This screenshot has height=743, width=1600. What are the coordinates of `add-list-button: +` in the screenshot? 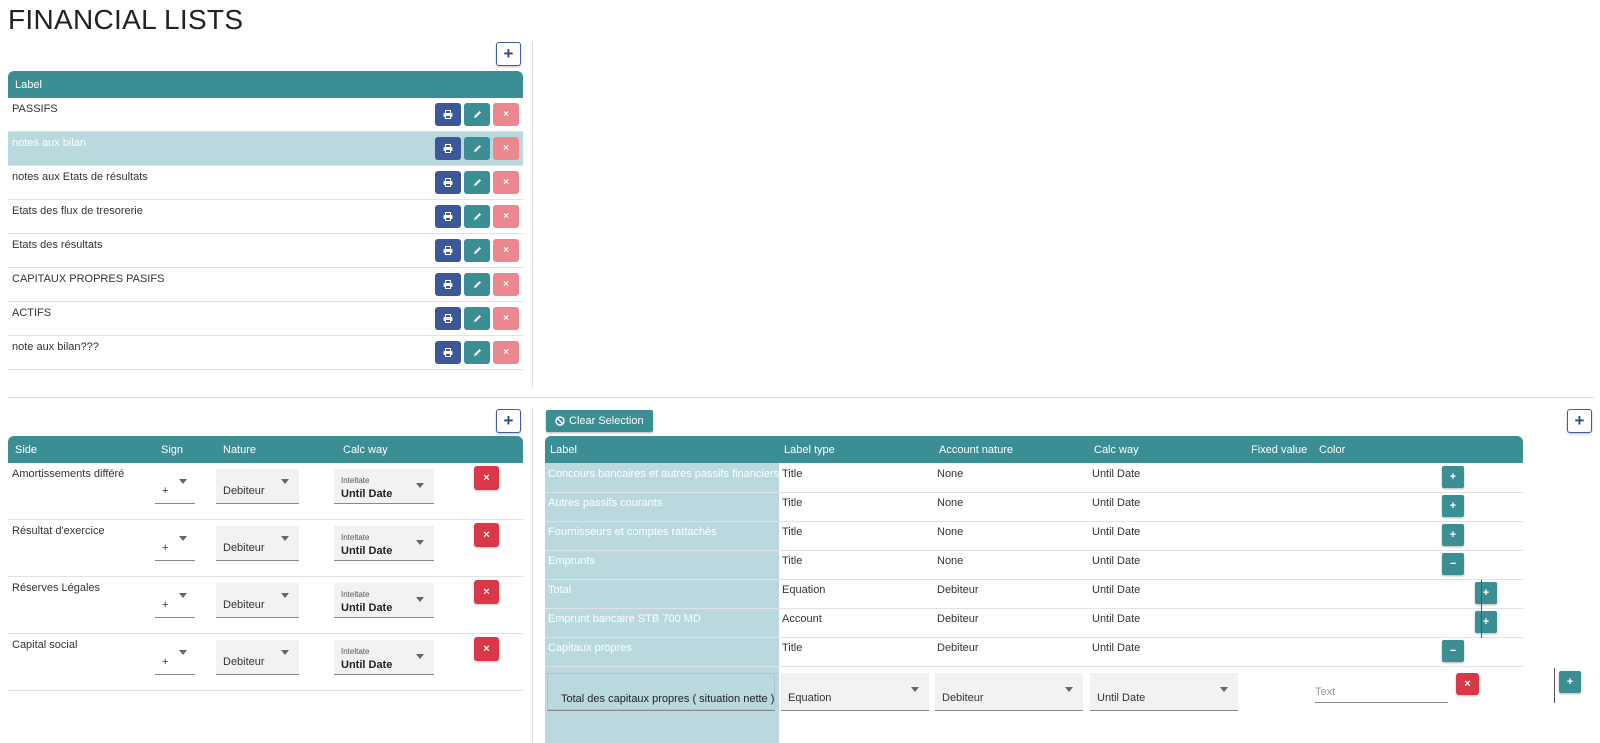 It's located at (508, 54).